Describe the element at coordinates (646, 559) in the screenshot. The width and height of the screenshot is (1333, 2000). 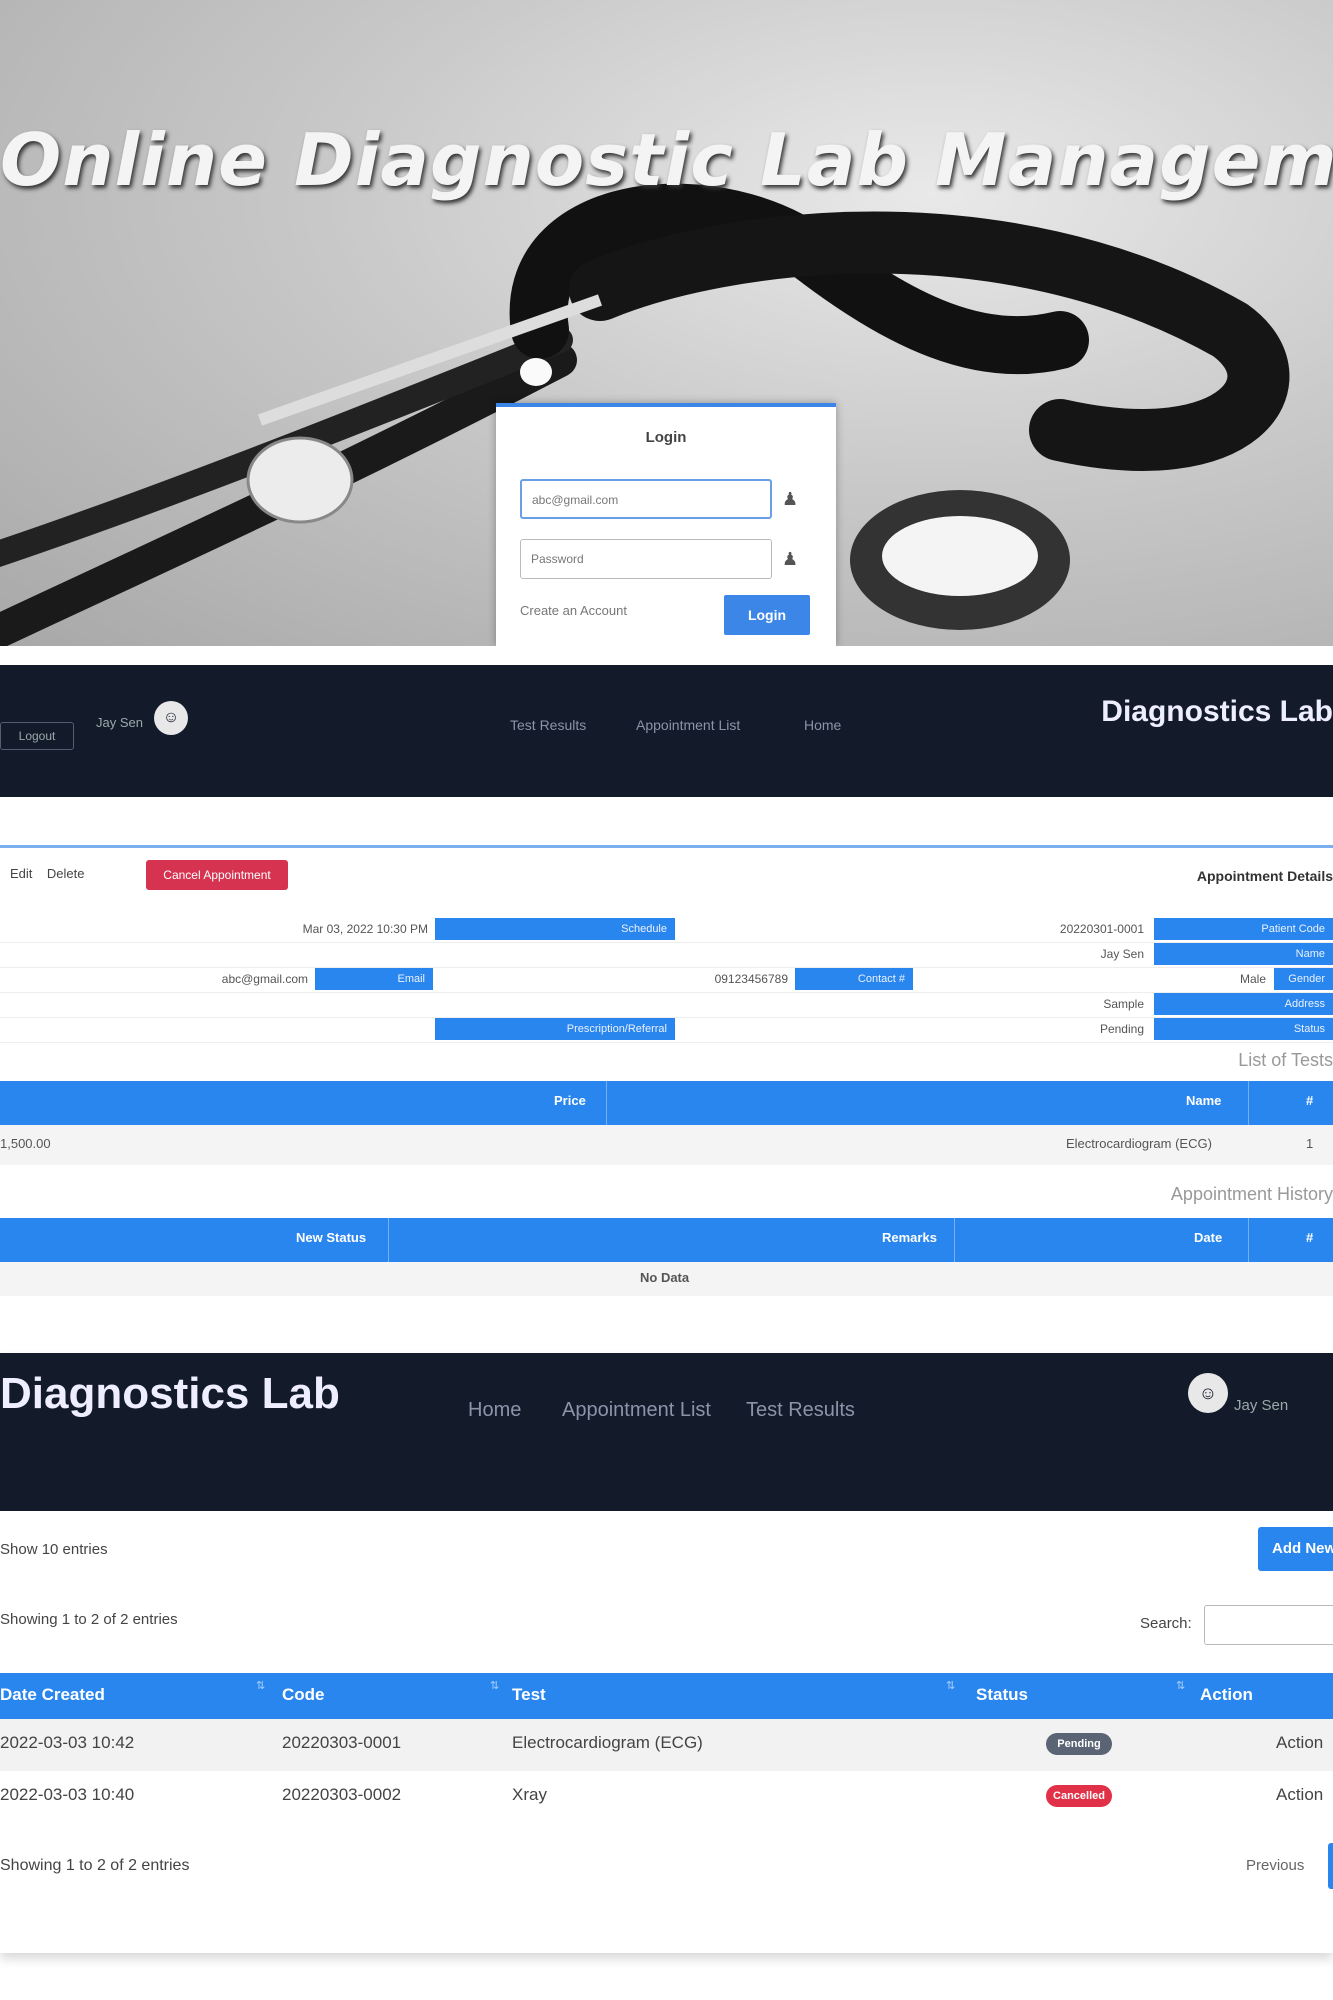
I see `password-input: Password` at that location.